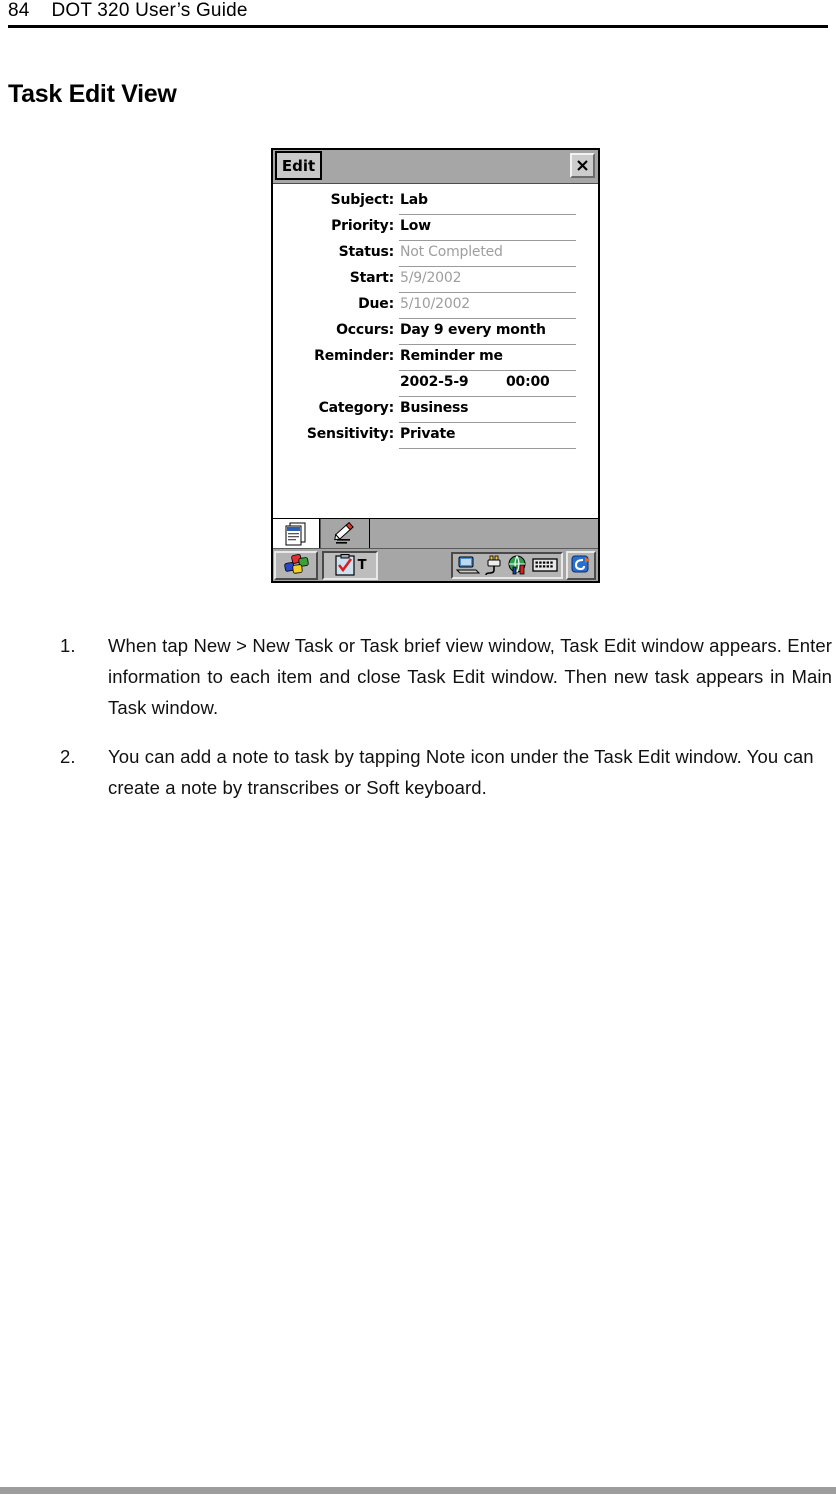  Describe the element at coordinates (487, 228) in the screenshot. I see `priority-input: Low` at that location.